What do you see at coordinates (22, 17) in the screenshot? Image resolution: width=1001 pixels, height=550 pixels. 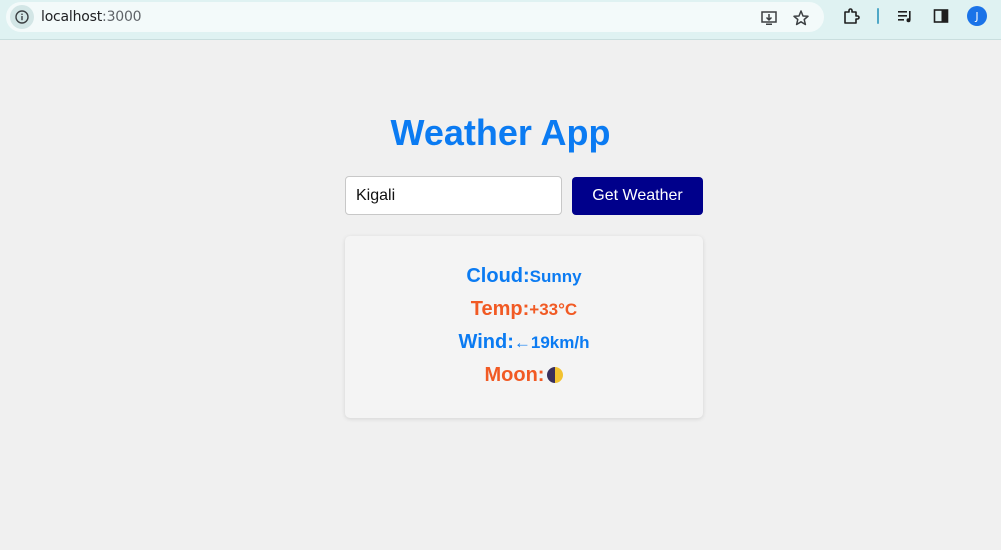 I see `info-icon` at bounding box center [22, 17].